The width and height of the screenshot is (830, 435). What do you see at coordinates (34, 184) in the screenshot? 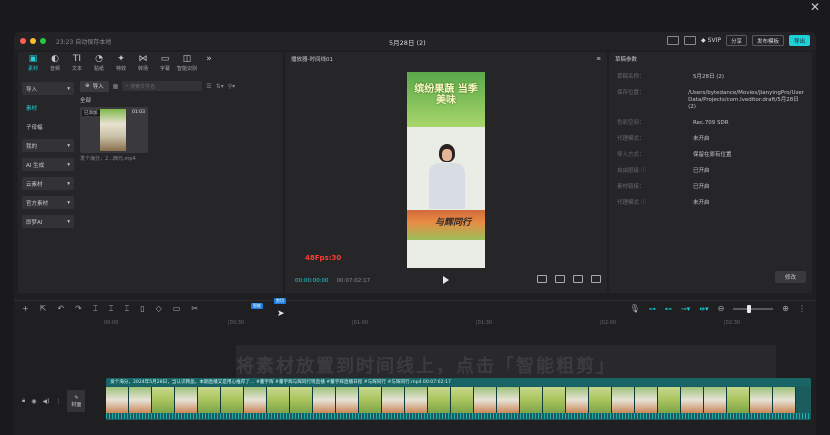
I see `nav-label: 云素材` at bounding box center [34, 184].